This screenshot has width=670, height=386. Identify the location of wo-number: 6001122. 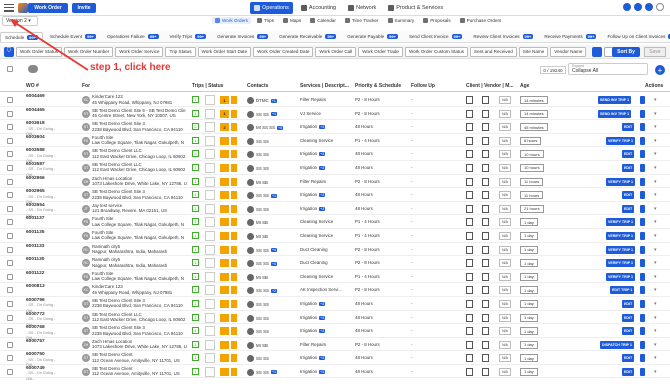
(42, 274).